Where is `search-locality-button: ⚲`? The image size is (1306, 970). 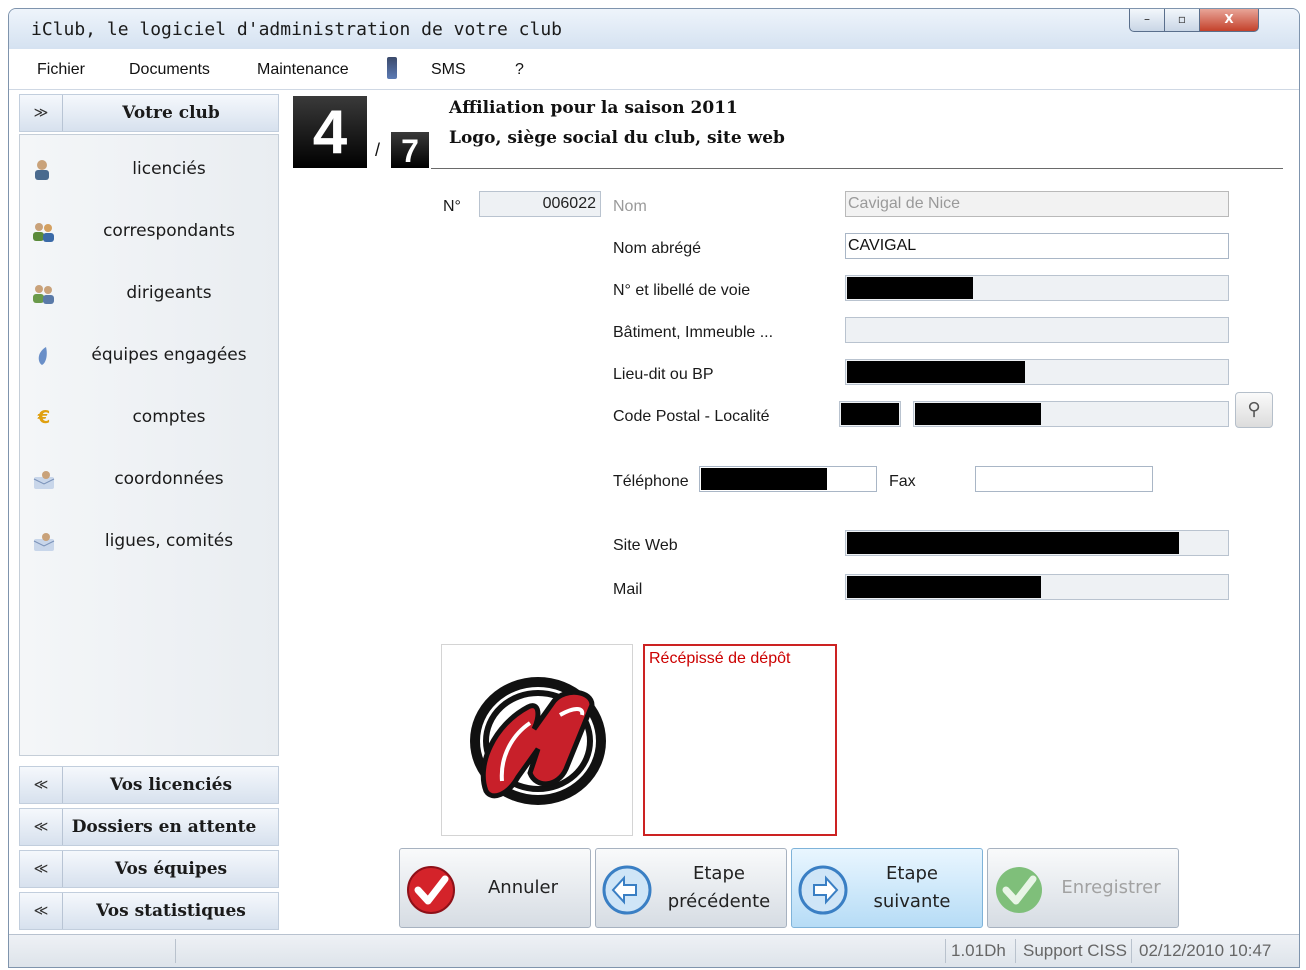
search-locality-button: ⚲ is located at coordinates (1254, 410).